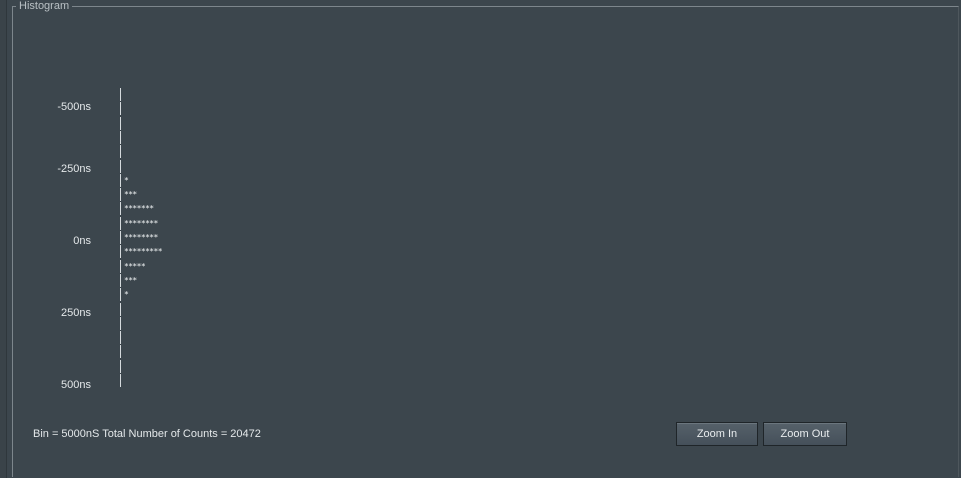 The height and width of the screenshot is (478, 961). Describe the element at coordinates (82, 241) in the screenshot. I see `y-axis-label: 0ns` at that location.